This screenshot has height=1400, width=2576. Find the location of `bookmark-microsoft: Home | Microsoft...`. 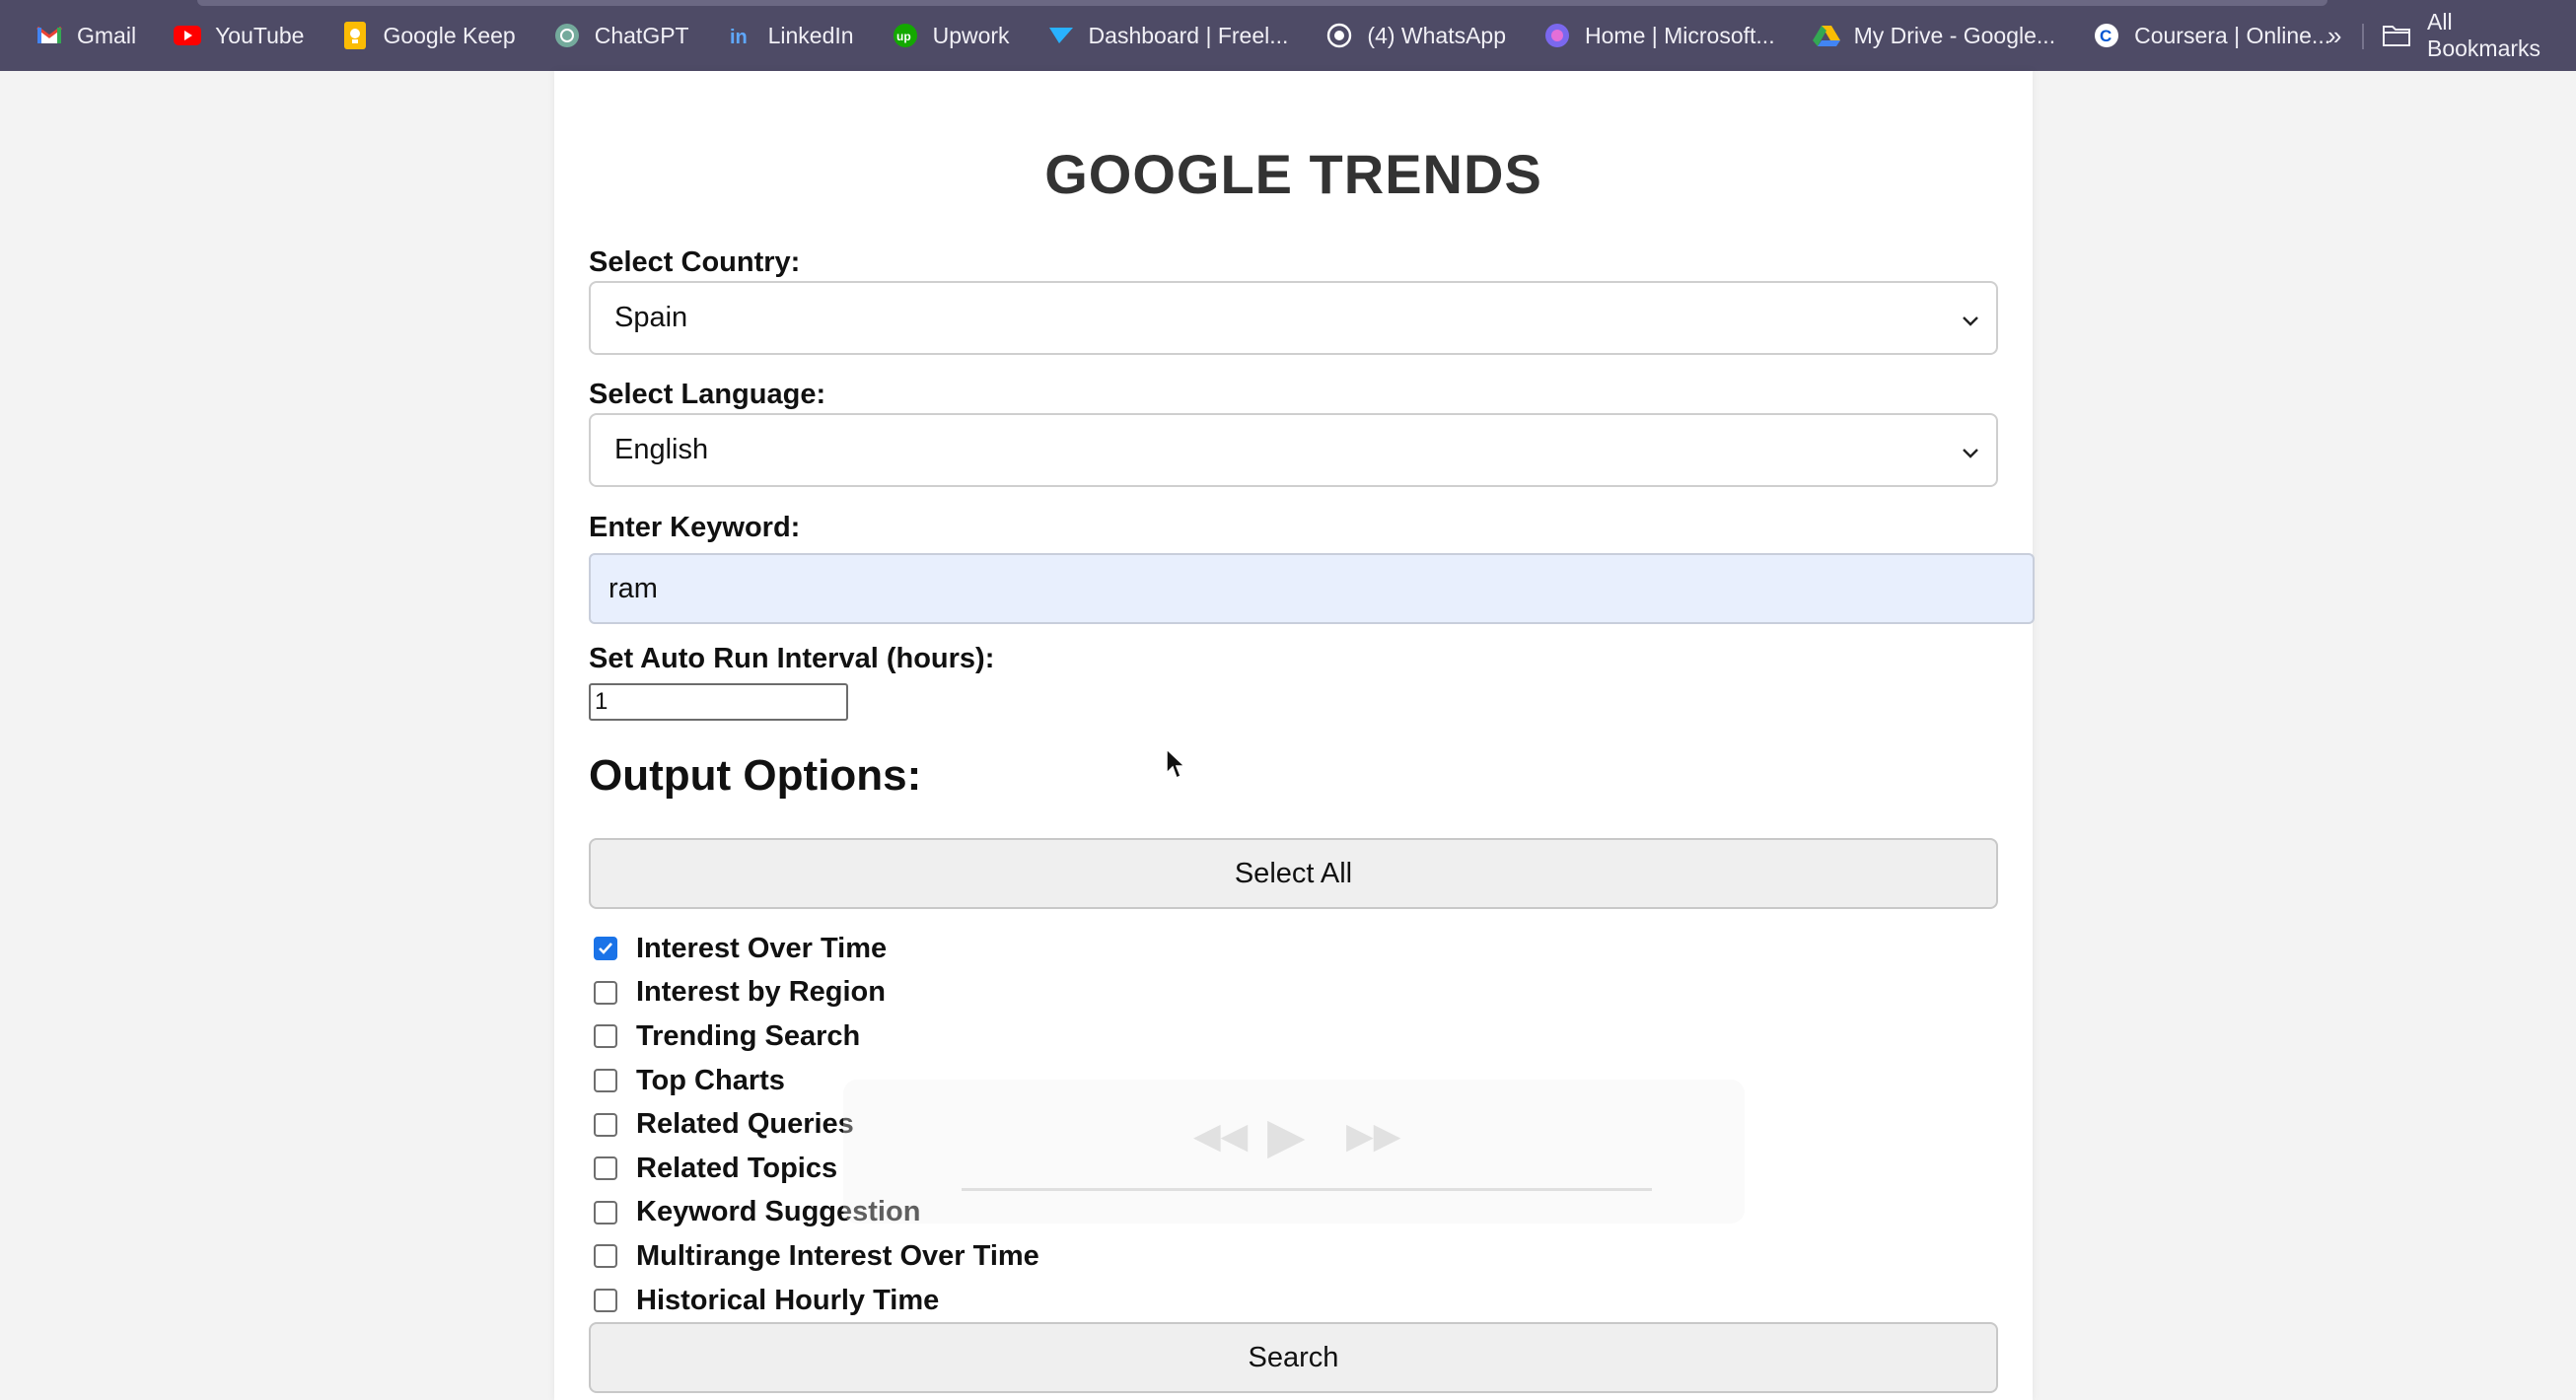

bookmark-microsoft: Home | Microsoft... is located at coordinates (1659, 35).